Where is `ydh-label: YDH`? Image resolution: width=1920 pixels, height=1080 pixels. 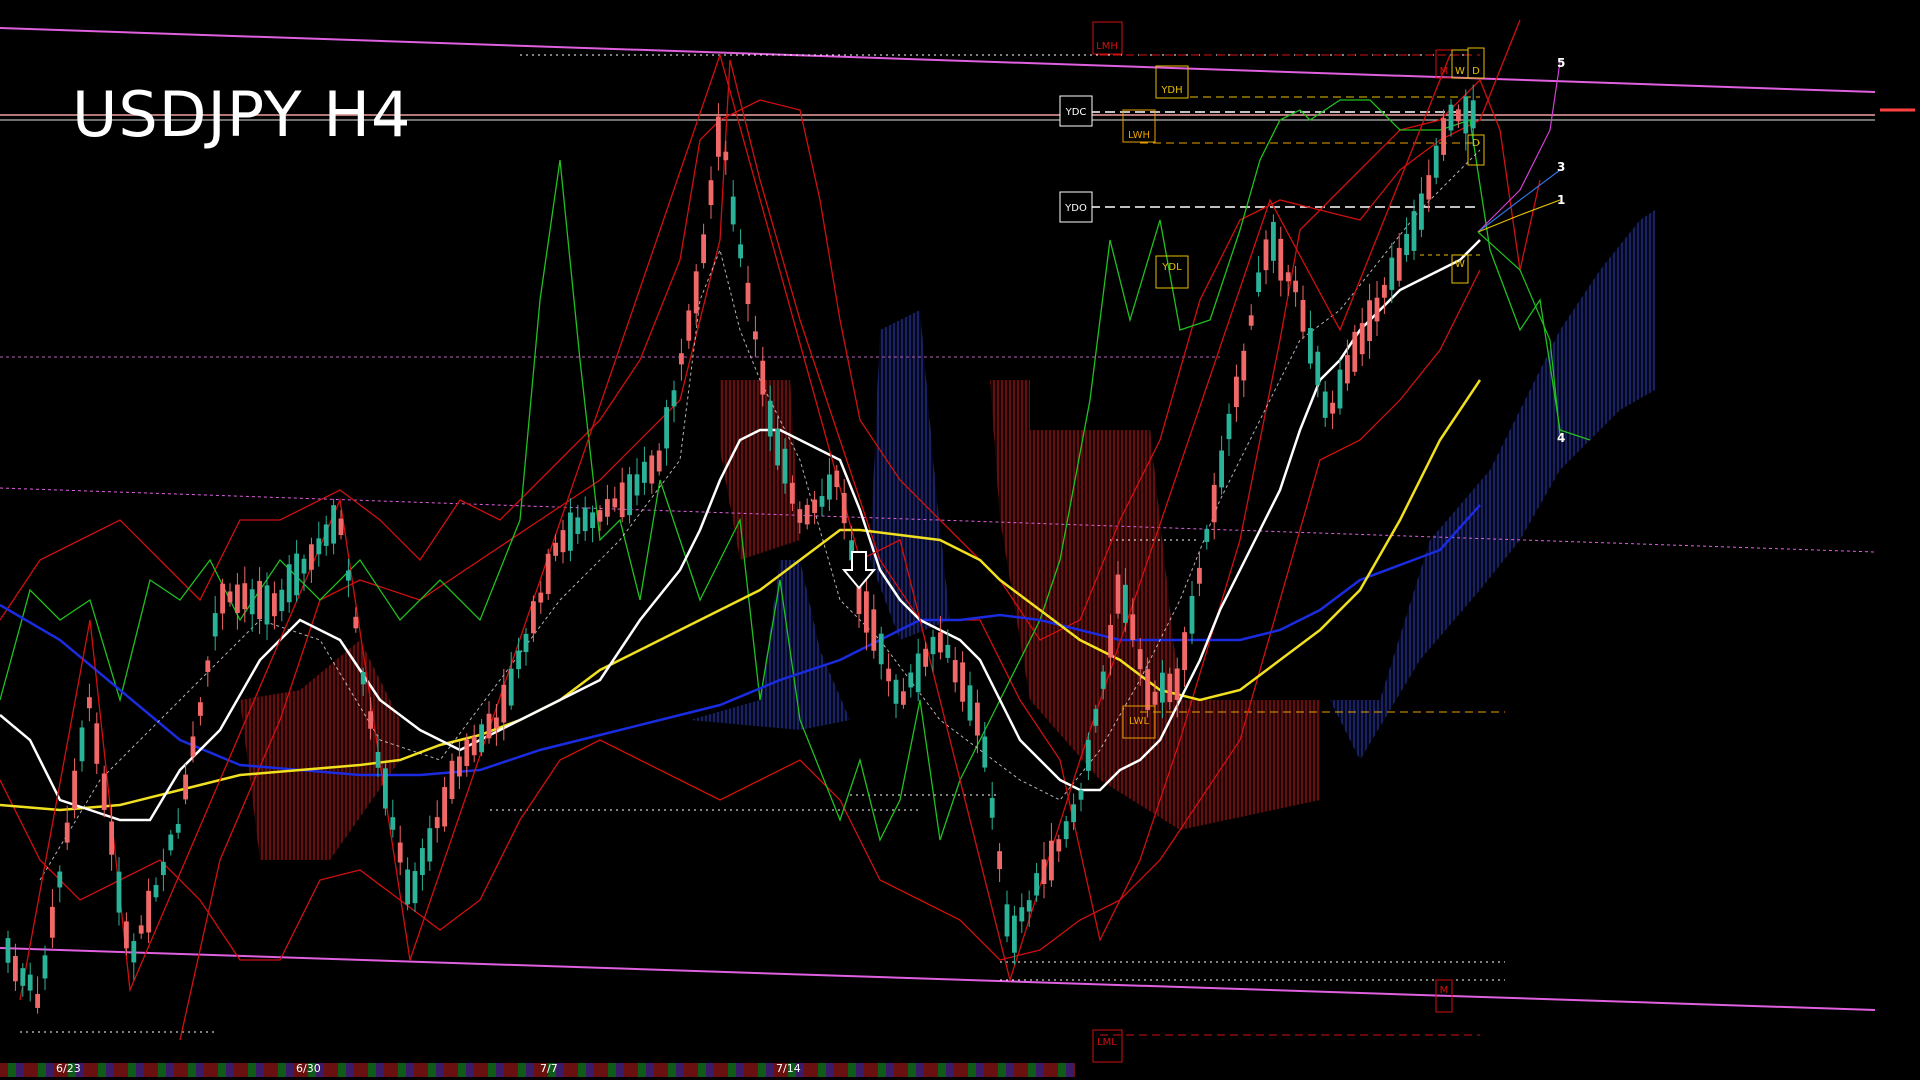
ydh-label: YDH is located at coordinates (1171, 90).